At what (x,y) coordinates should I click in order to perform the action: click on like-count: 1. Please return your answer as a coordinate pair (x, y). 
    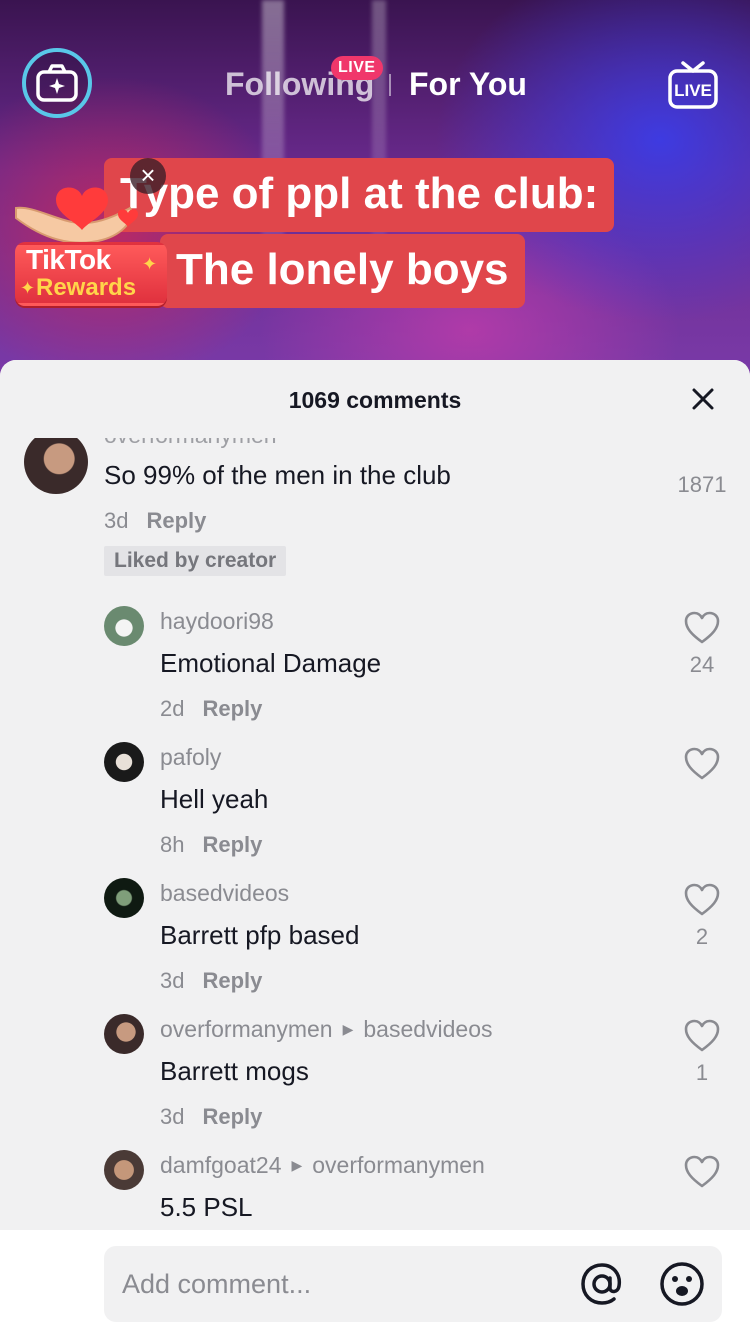
    Looking at the image, I should click on (702, 1072).